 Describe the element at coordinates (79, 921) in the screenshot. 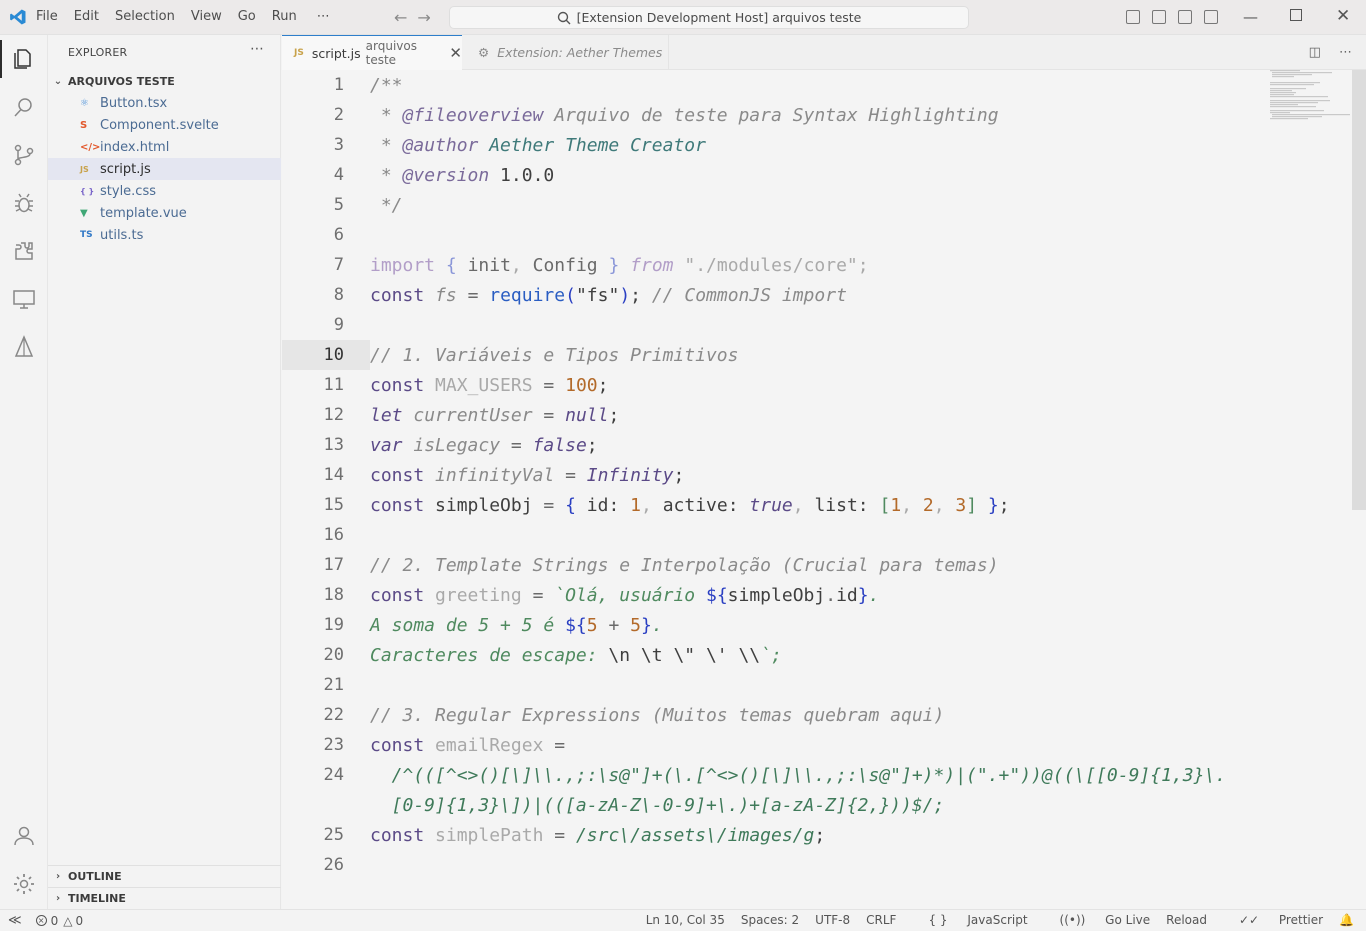

I see `warning-count: 0` at that location.